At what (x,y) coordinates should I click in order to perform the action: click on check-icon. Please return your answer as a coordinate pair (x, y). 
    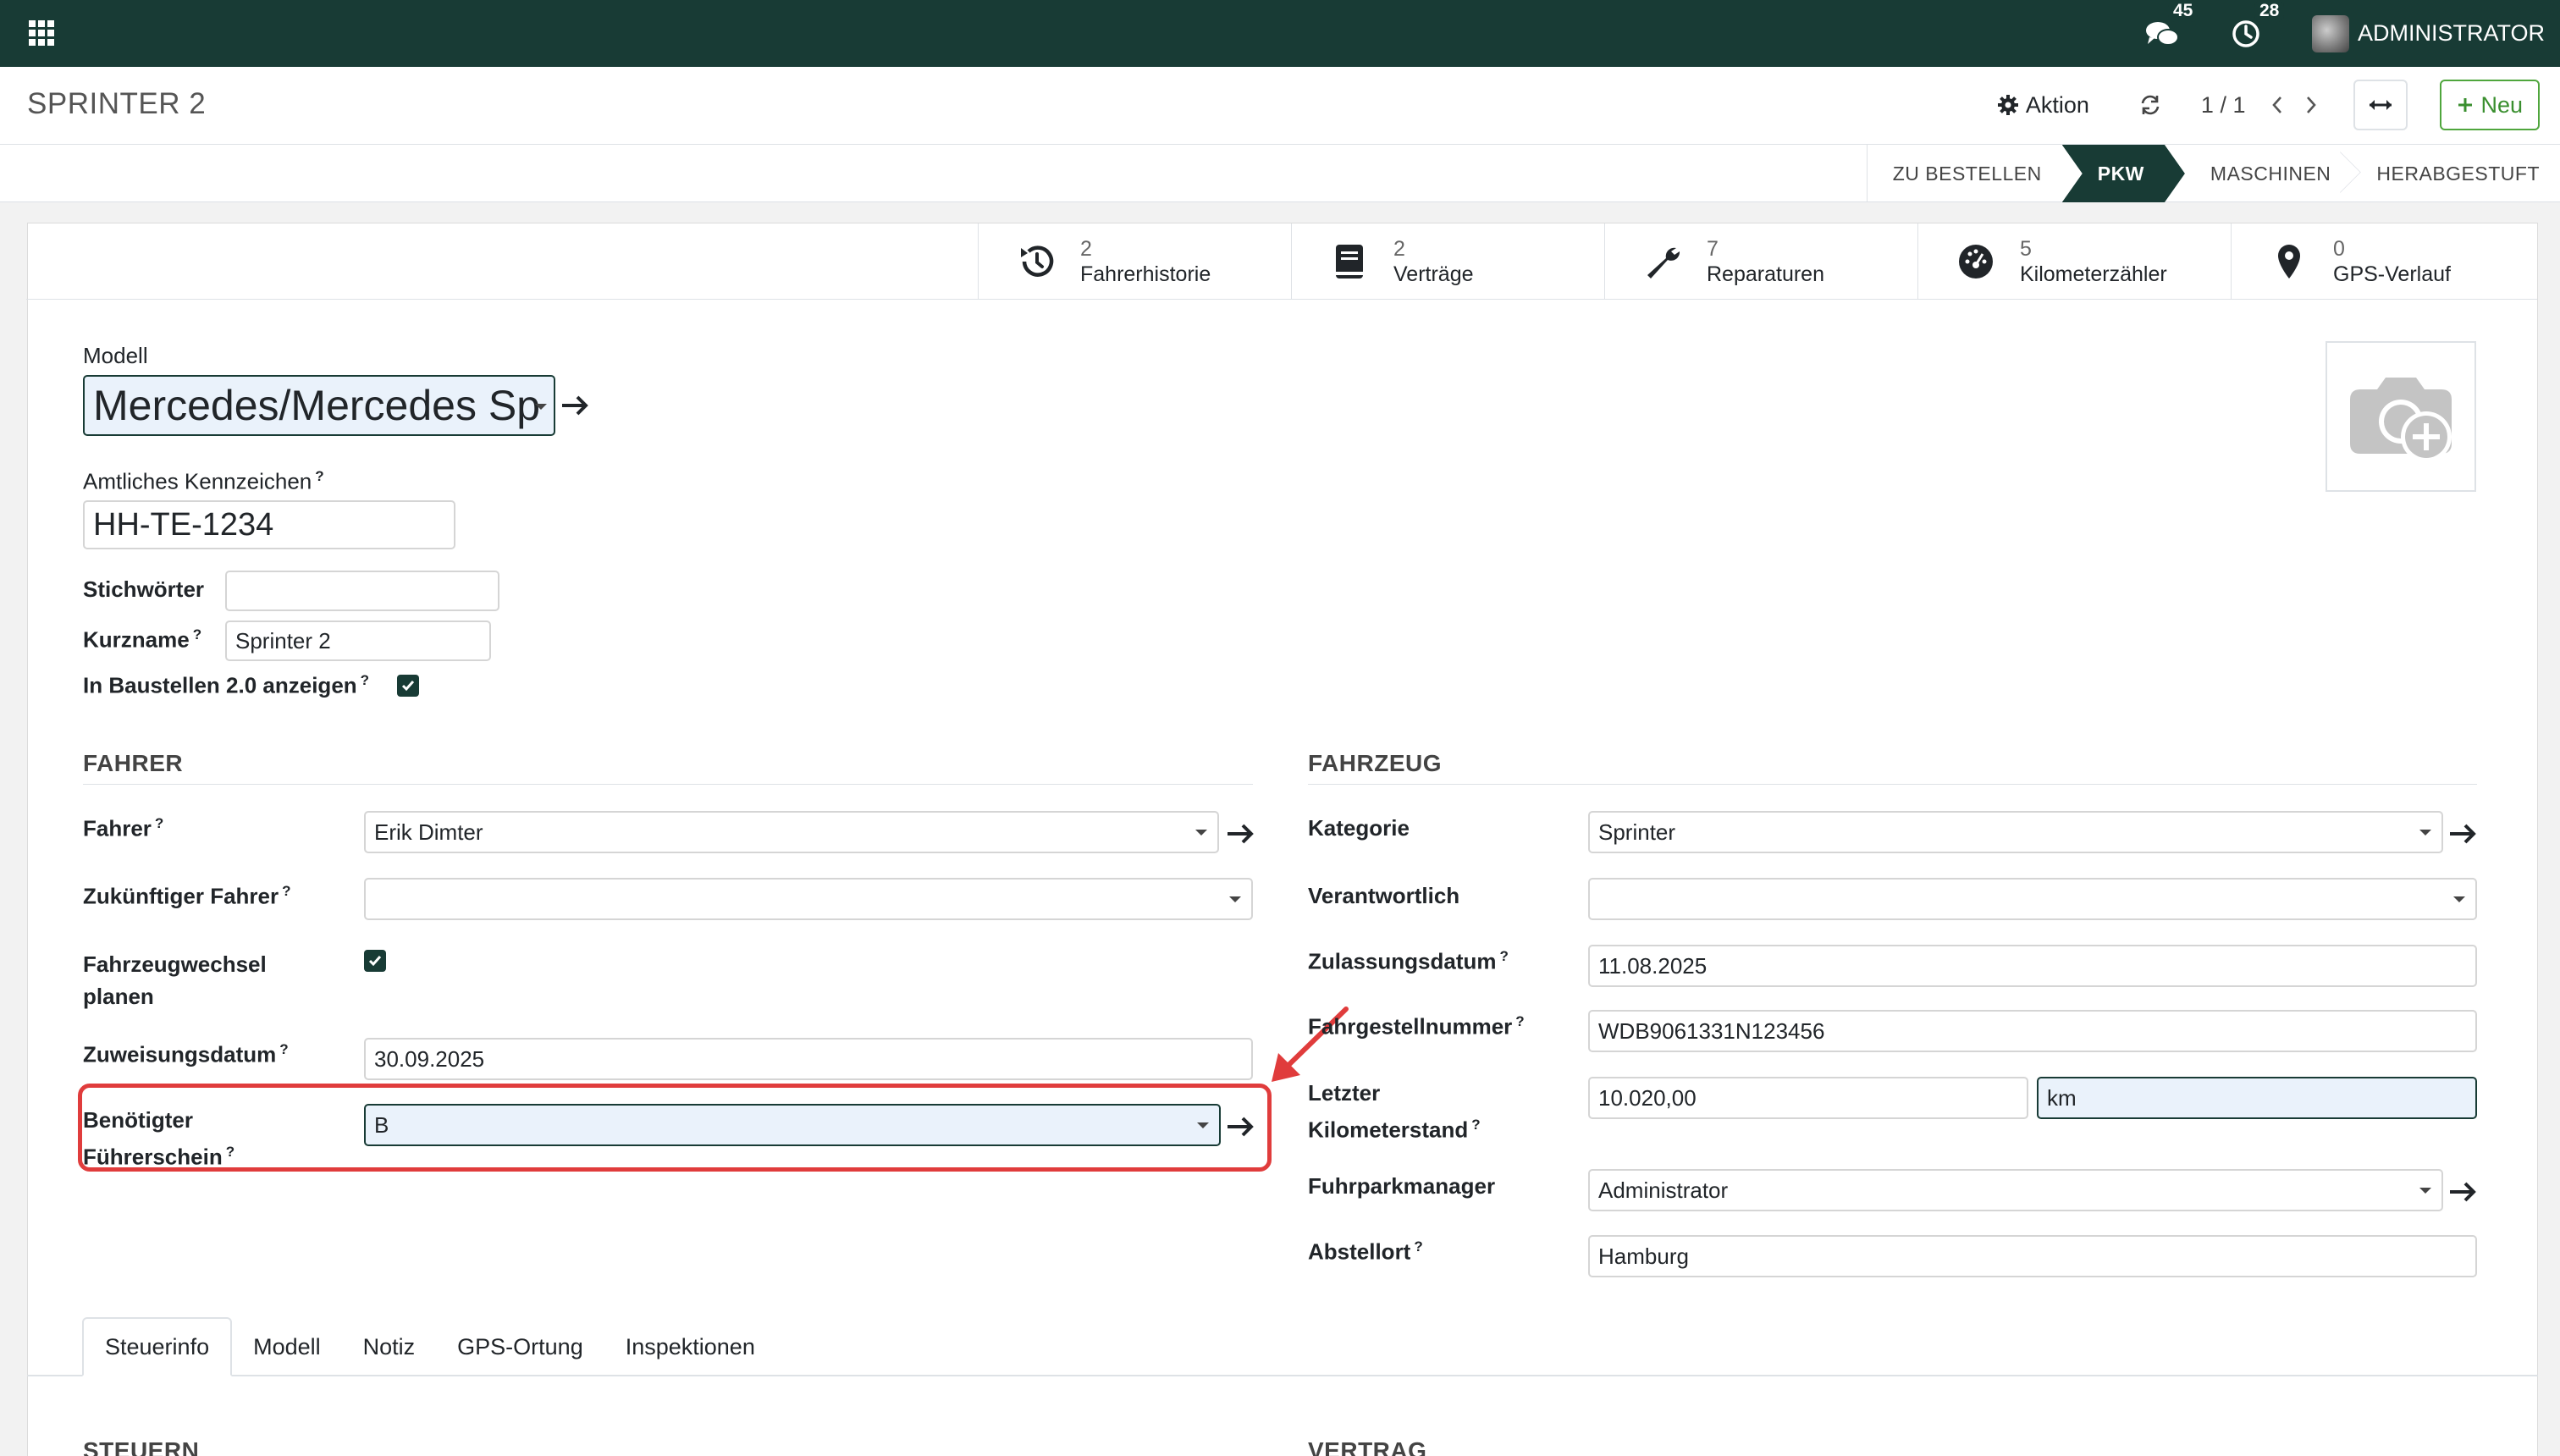
    Looking at the image, I should click on (375, 962).